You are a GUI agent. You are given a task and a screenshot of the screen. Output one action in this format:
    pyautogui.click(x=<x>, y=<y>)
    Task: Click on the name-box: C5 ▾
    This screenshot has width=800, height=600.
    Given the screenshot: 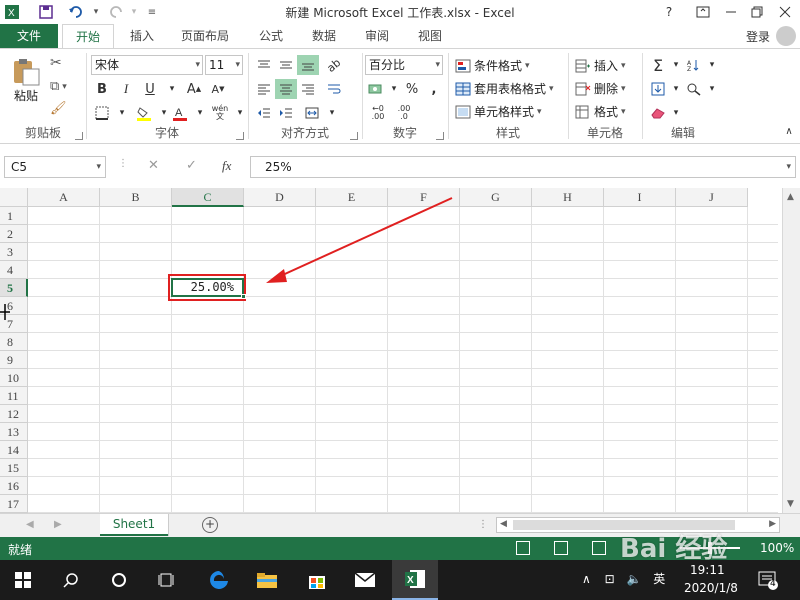 What is the action you would take?
    pyautogui.click(x=55, y=167)
    